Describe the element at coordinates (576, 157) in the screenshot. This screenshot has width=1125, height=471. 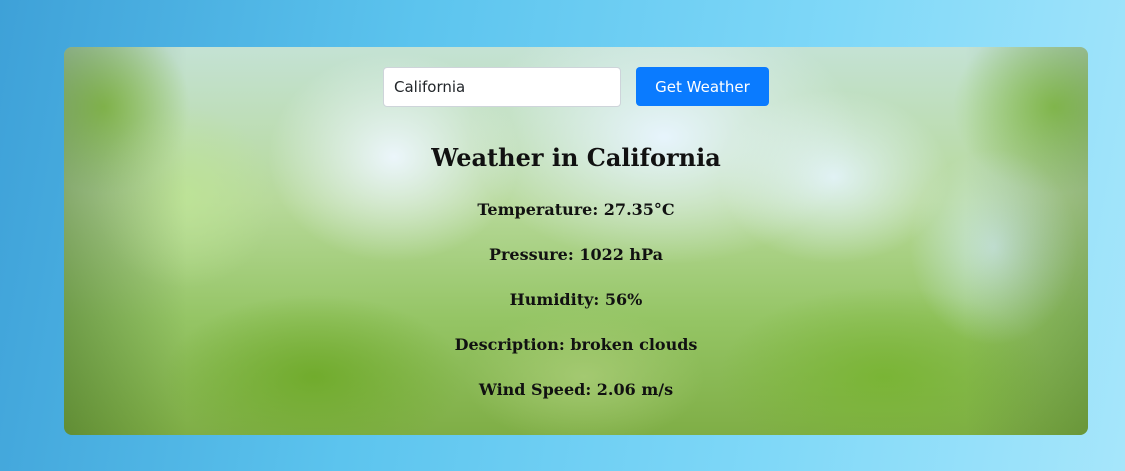
I see `weather-title: Weather in California` at that location.